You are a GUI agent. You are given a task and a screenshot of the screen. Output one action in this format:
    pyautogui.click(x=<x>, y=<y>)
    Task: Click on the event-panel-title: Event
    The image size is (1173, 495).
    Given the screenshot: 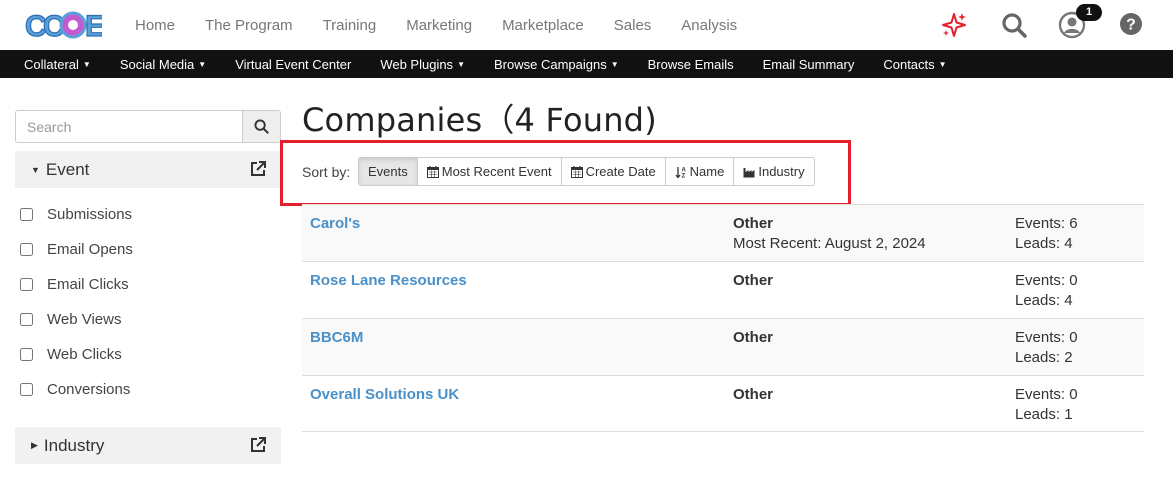 What is the action you would take?
    pyautogui.click(x=67, y=169)
    